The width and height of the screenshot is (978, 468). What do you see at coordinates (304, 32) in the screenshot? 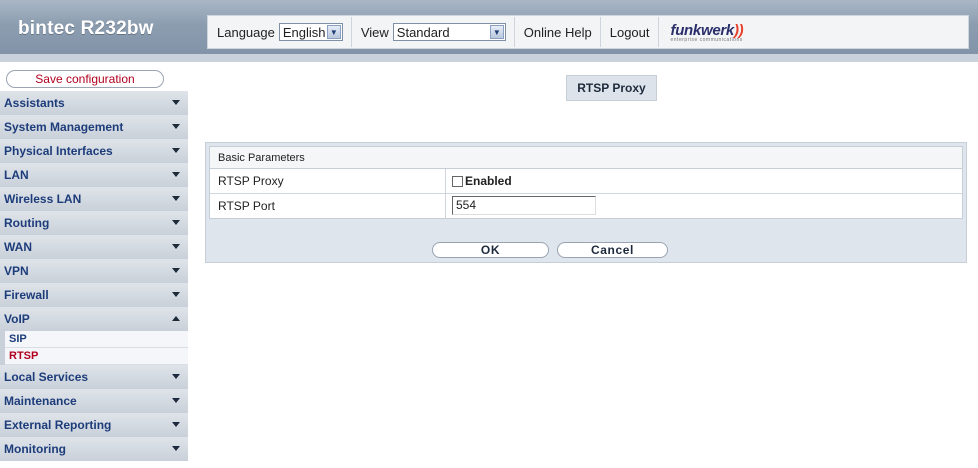
I see `language-value: English` at bounding box center [304, 32].